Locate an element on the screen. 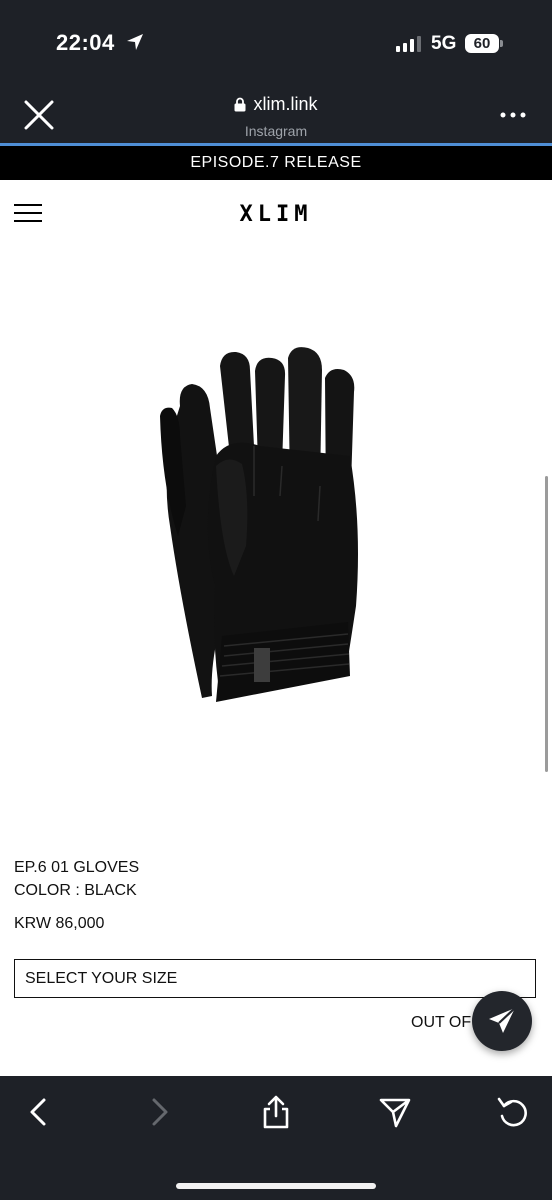 The width and height of the screenshot is (552, 1200). product-name: EP.6 01 GLOVES is located at coordinates (77, 867).